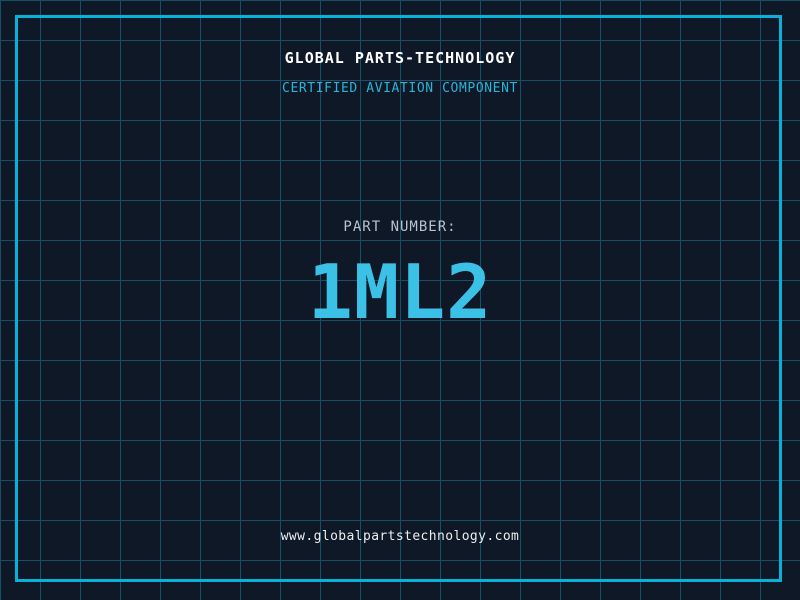  Describe the element at coordinates (400, 58) in the screenshot. I see `company-name: GLOBAL PARTS-TECHNOLOGY` at that location.